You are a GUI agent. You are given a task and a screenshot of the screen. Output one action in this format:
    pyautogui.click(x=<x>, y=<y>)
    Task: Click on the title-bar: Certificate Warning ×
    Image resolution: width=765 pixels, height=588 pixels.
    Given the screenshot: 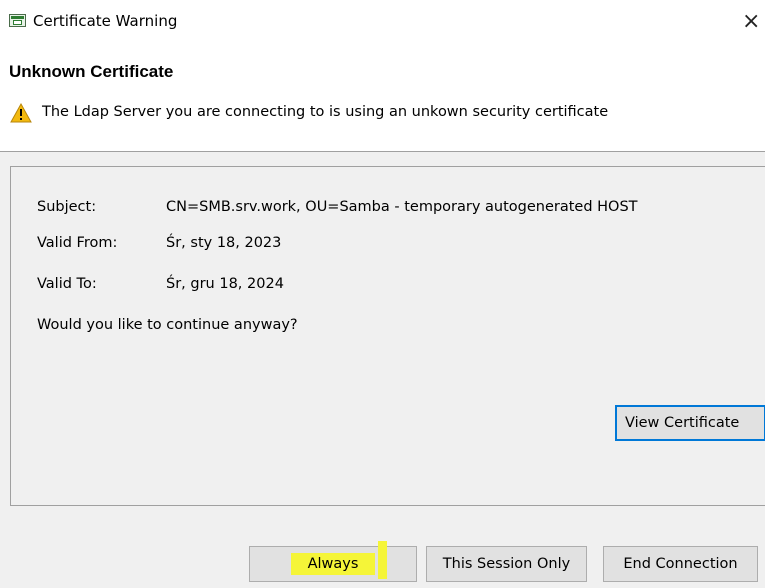 What is the action you would take?
    pyautogui.click(x=382, y=22)
    